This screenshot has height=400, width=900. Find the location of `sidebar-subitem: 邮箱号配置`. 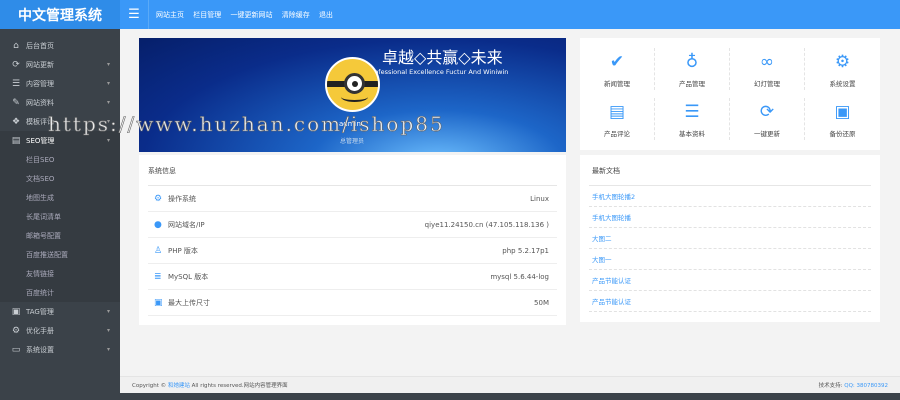

sidebar-subitem: 邮箱号配置 is located at coordinates (60, 235).